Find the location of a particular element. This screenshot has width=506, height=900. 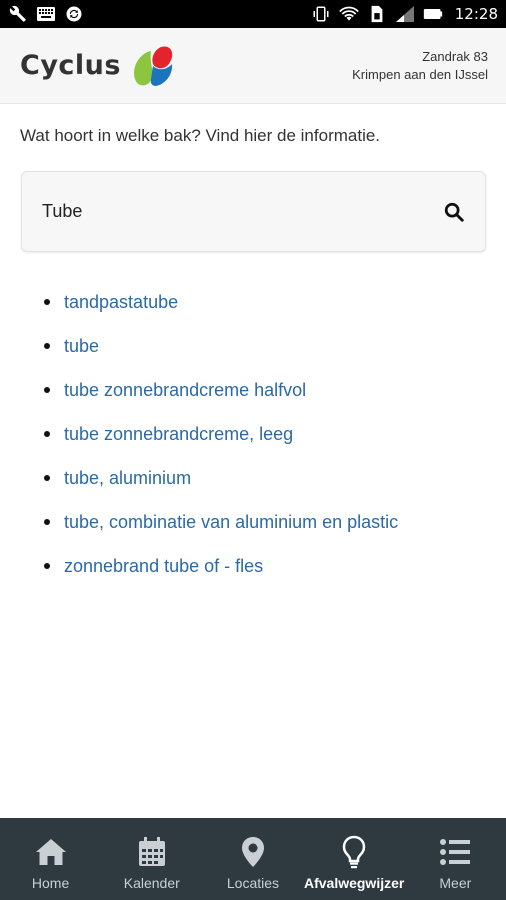

wrench-icon is located at coordinates (18, 14).